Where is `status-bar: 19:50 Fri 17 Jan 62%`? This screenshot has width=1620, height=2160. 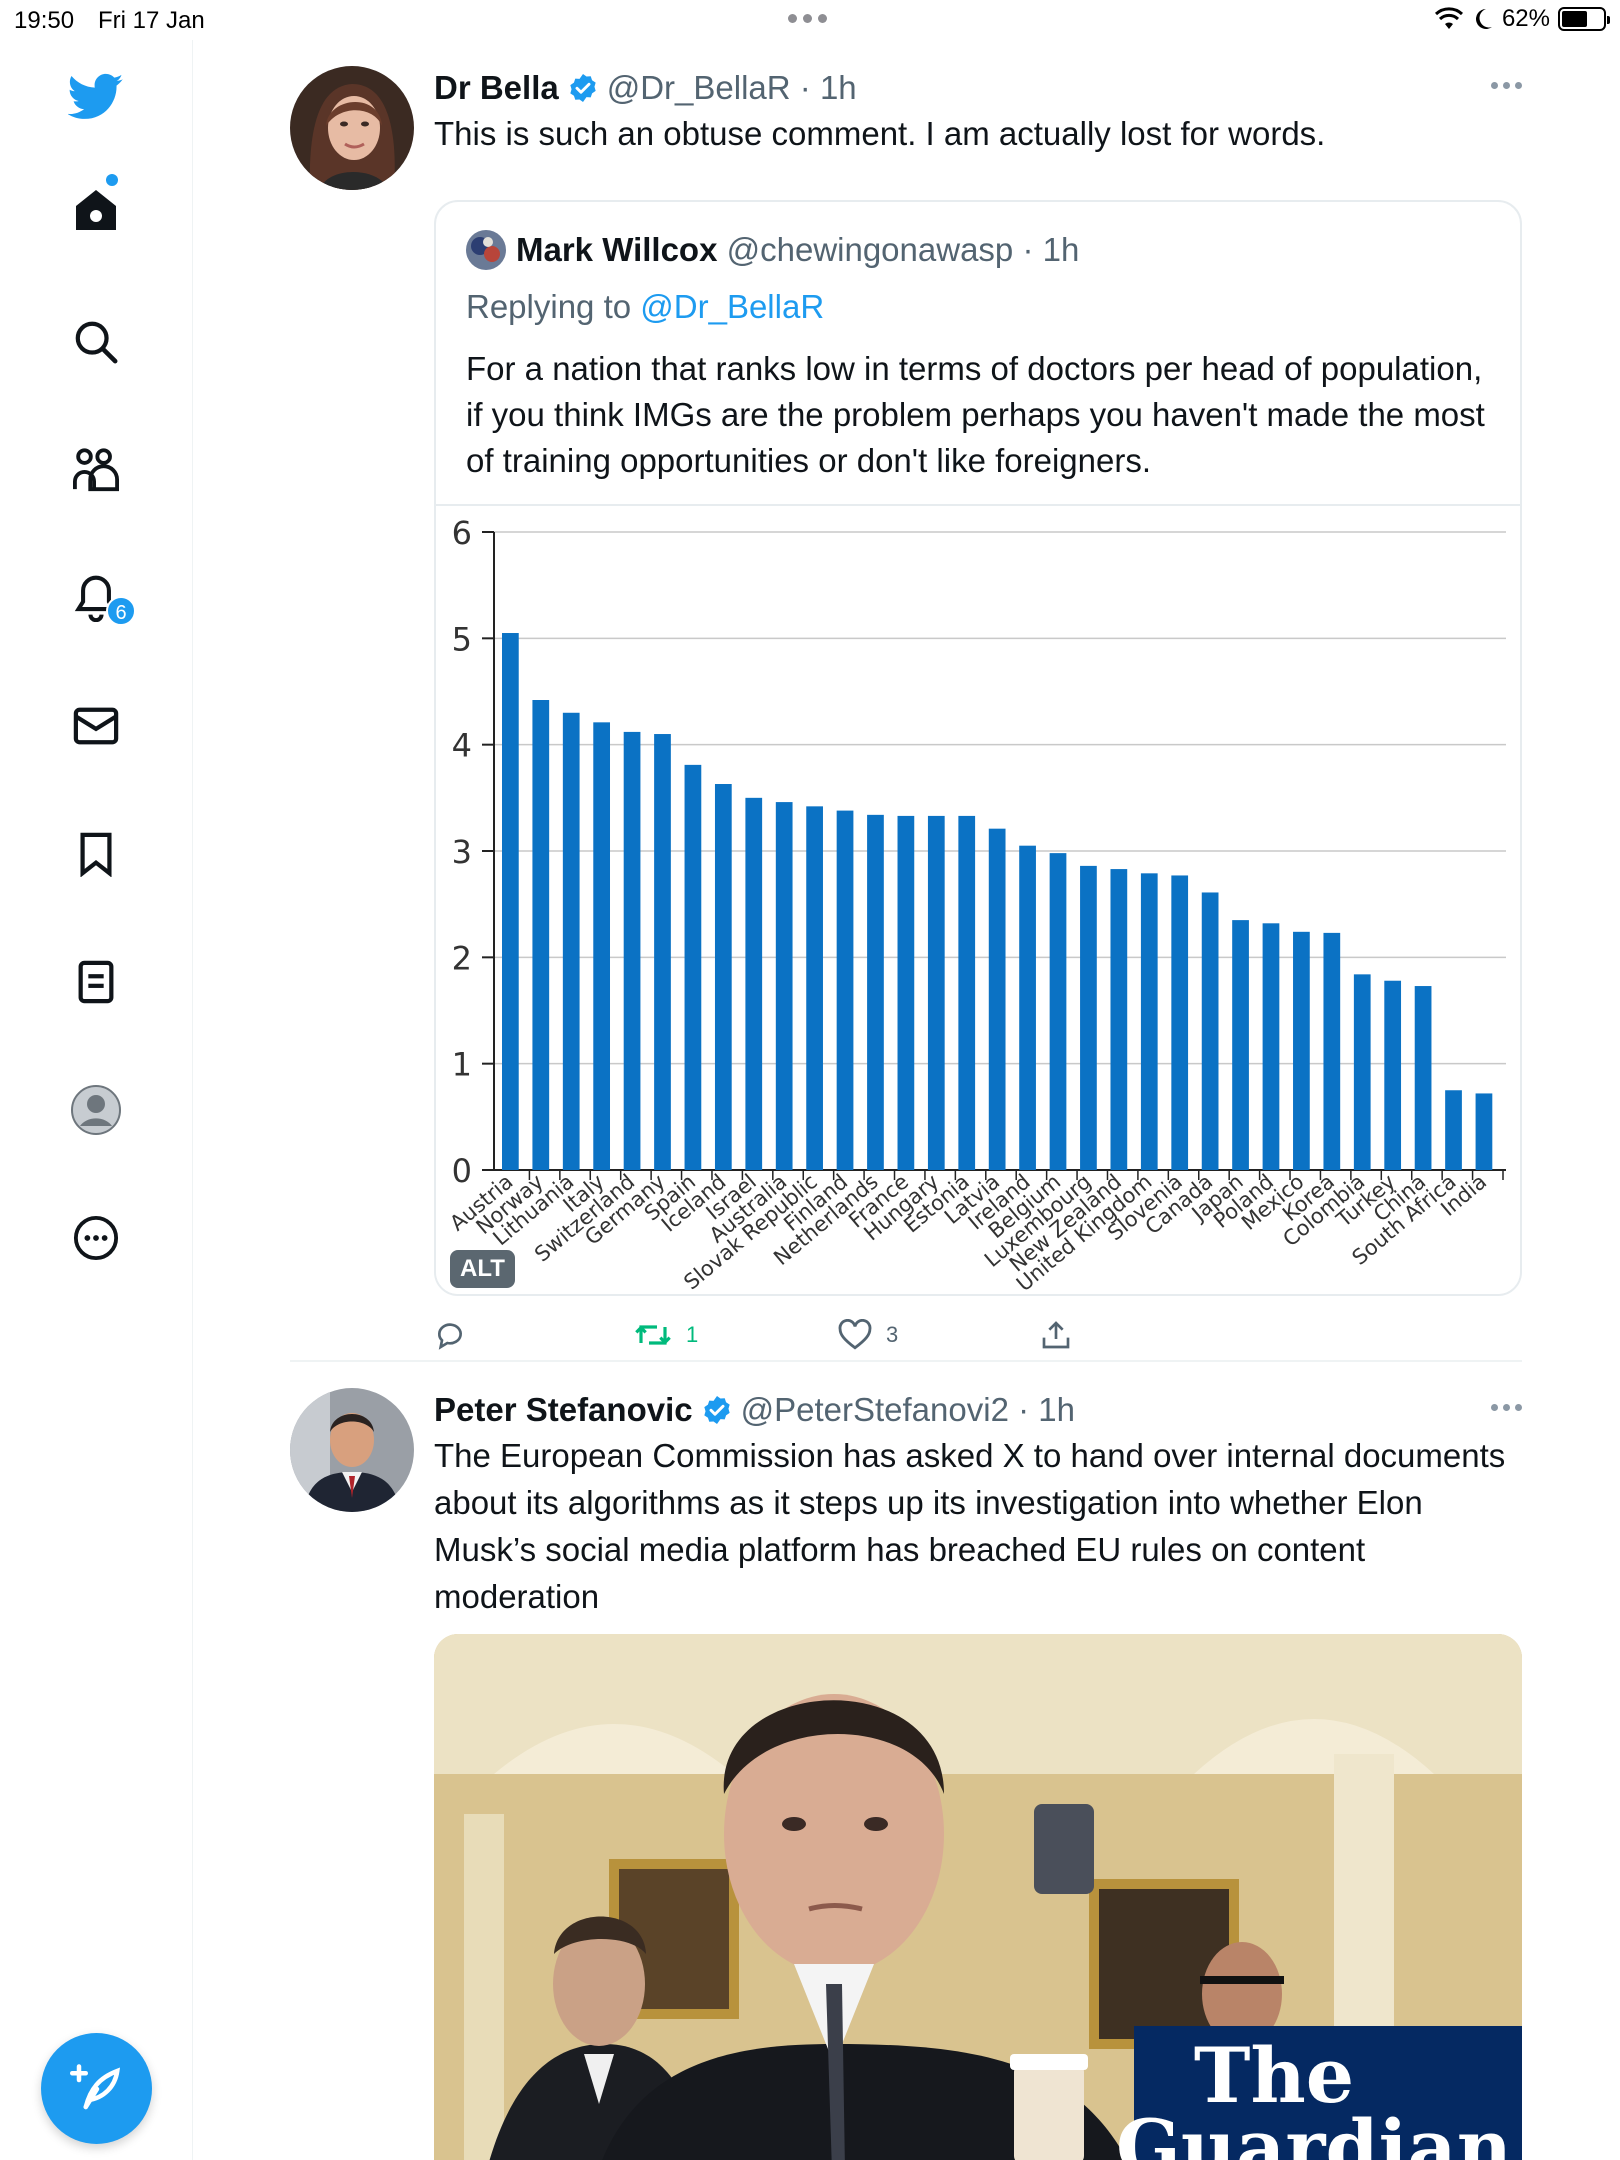 status-bar: 19:50 Fri 17 Jan 62% is located at coordinates (810, 20).